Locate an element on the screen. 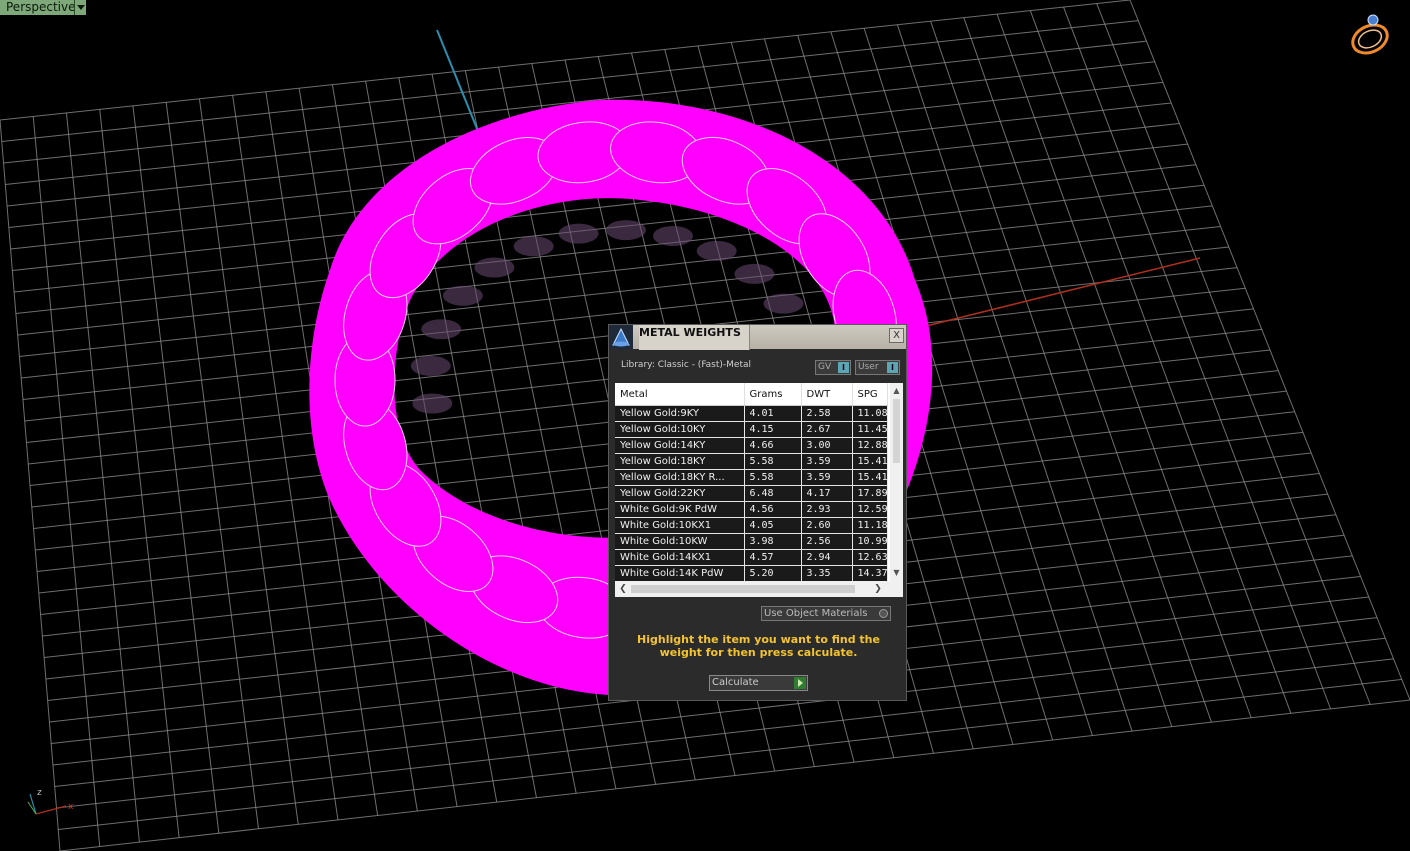 This screenshot has height=851, width=1410. close-button: X is located at coordinates (896, 335).